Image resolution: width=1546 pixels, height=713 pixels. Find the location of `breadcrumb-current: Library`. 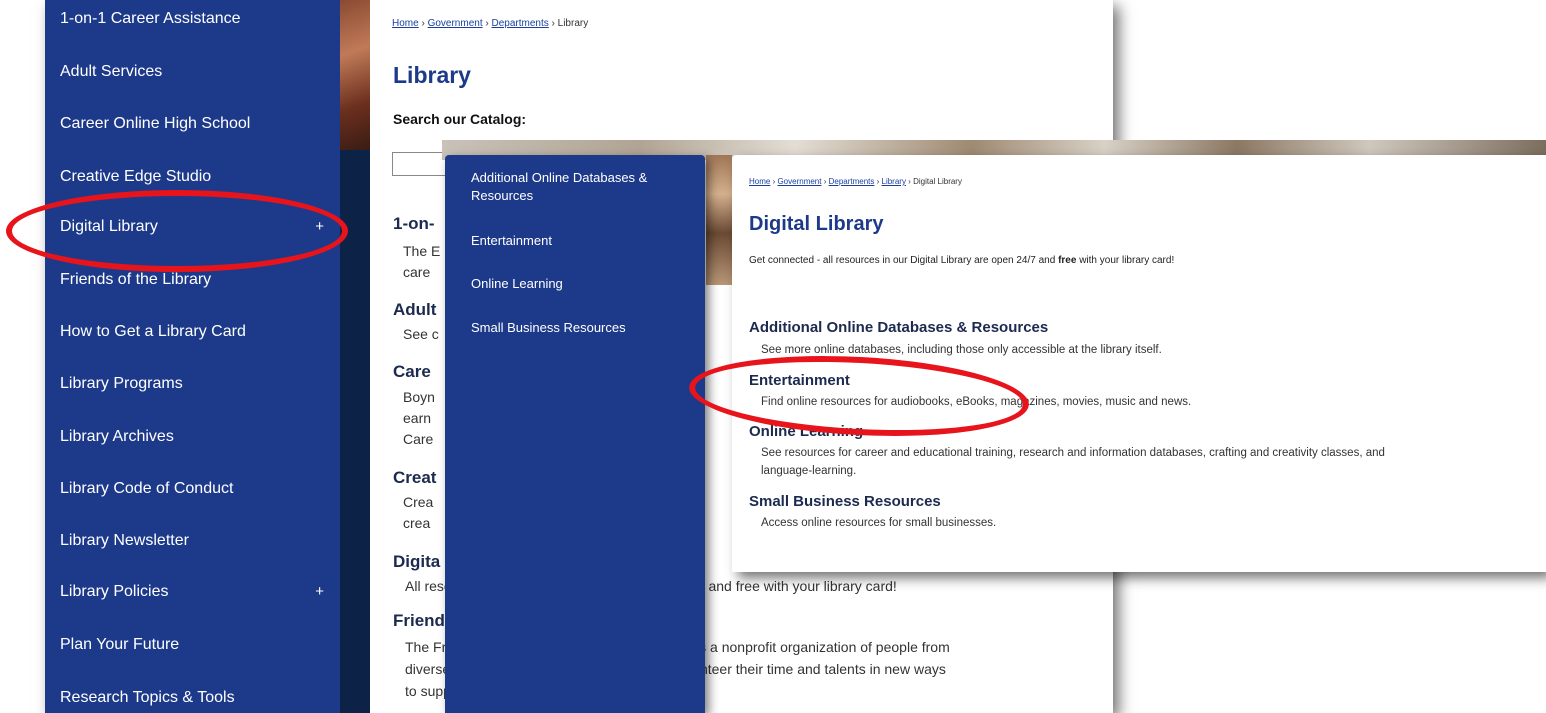

breadcrumb-current: Library is located at coordinates (573, 23).